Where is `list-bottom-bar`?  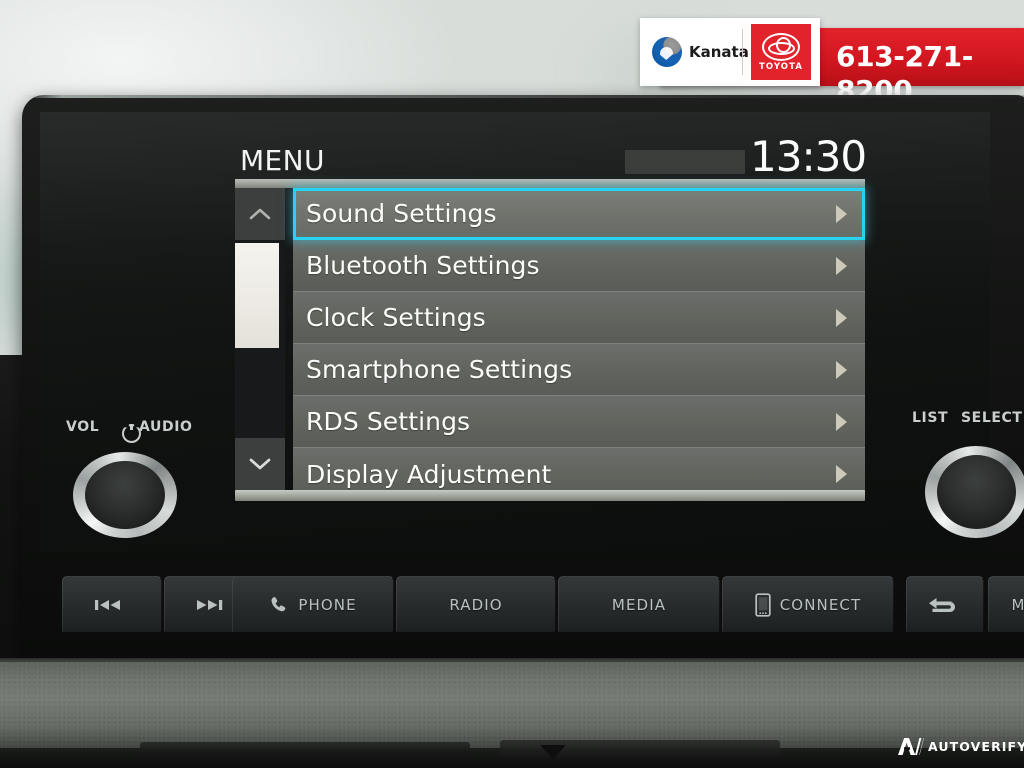
list-bottom-bar is located at coordinates (550, 495).